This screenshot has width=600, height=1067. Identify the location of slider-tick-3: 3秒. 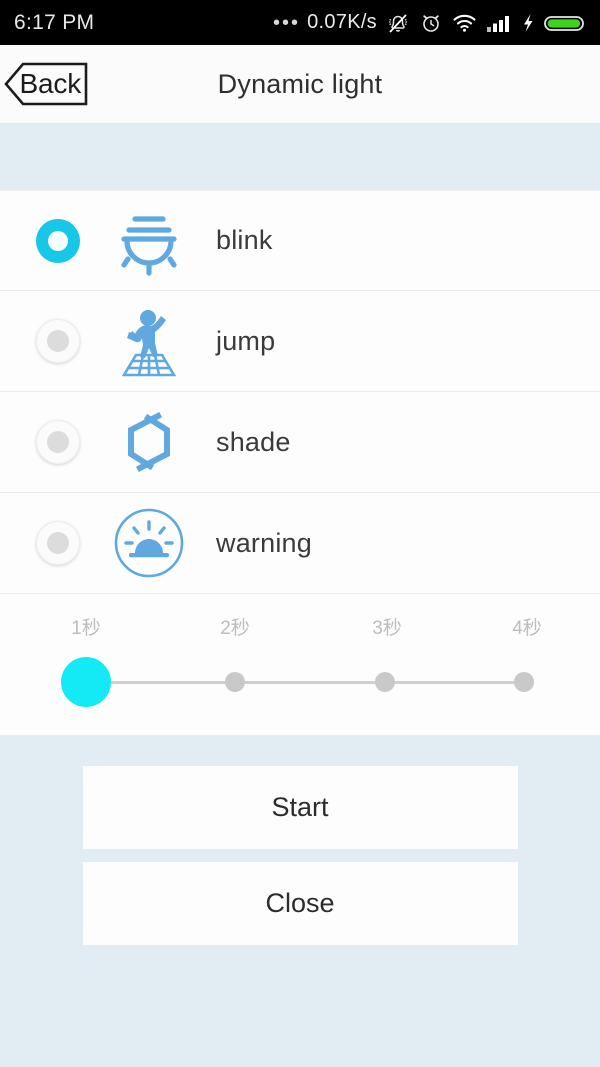
(387, 628).